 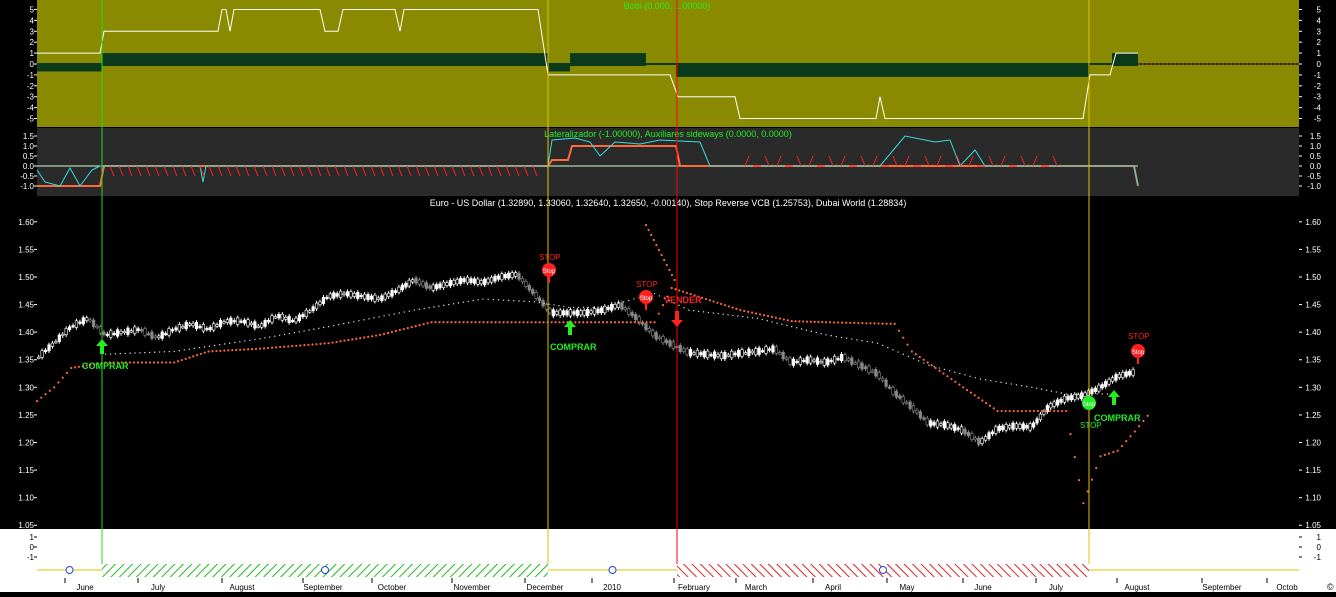 What do you see at coordinates (1318, 119) in the screenshot?
I see `bobi-tick-right: -5` at bounding box center [1318, 119].